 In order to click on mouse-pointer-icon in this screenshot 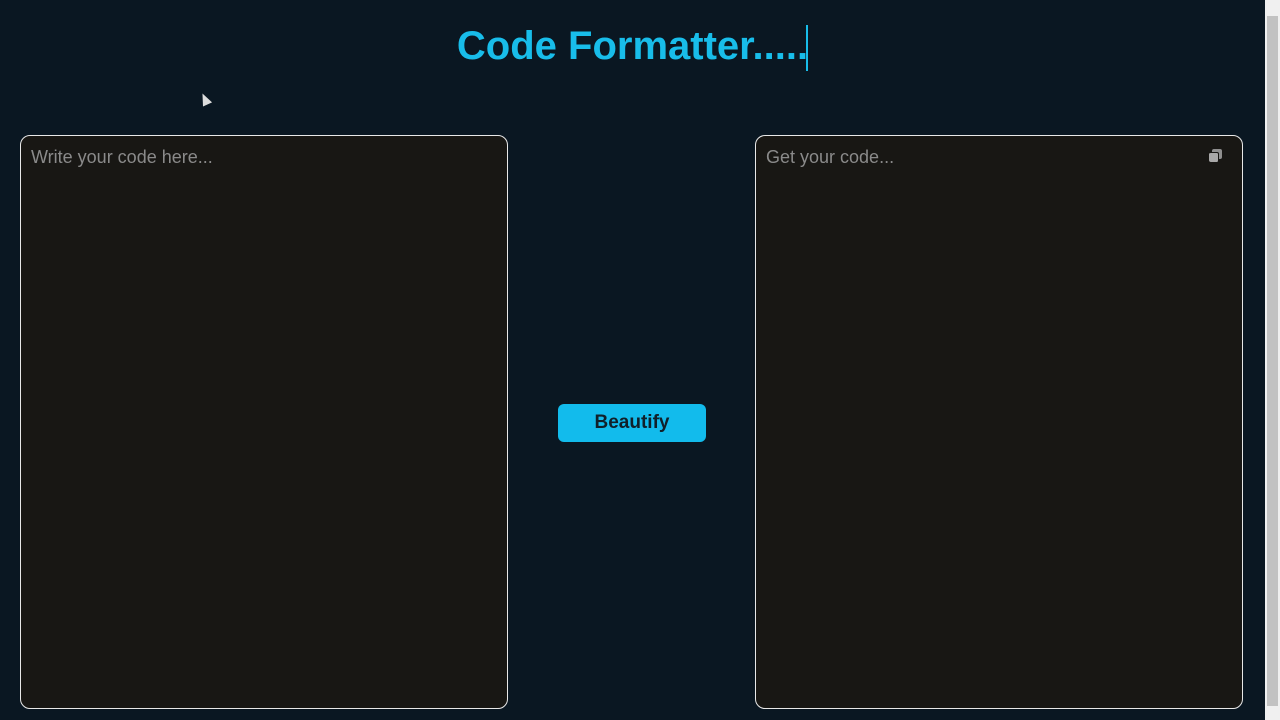, I will do `click(205, 99)`.